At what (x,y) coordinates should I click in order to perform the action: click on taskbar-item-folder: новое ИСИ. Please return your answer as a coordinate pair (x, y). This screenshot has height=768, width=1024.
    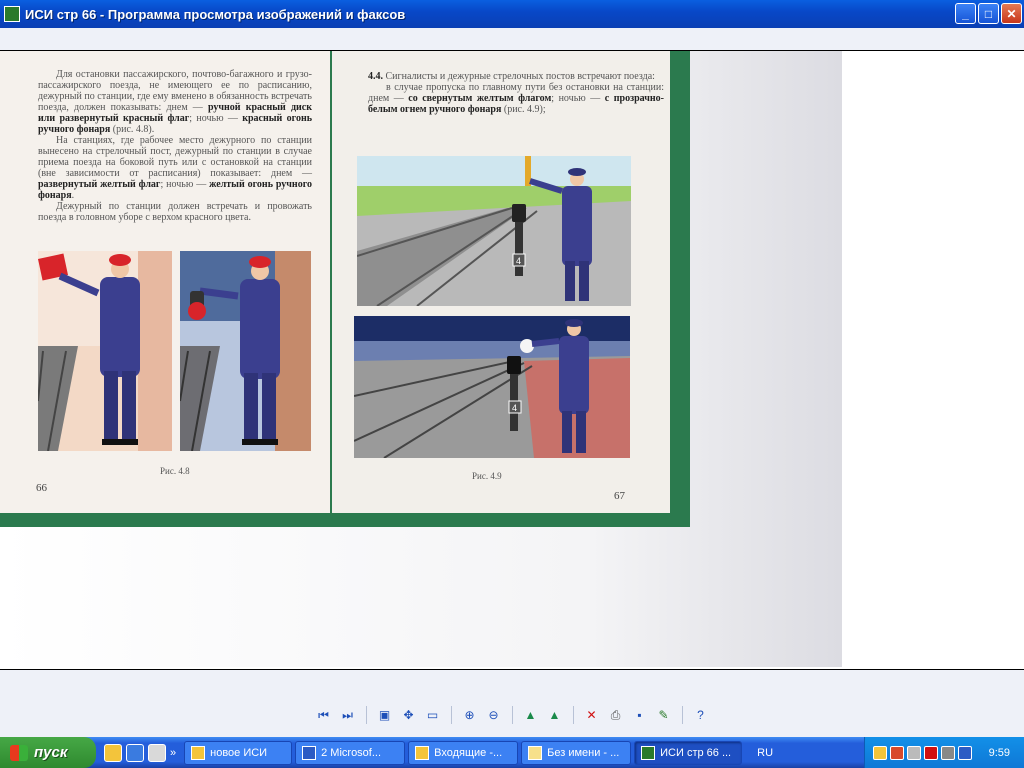
    Looking at the image, I should click on (238, 752).